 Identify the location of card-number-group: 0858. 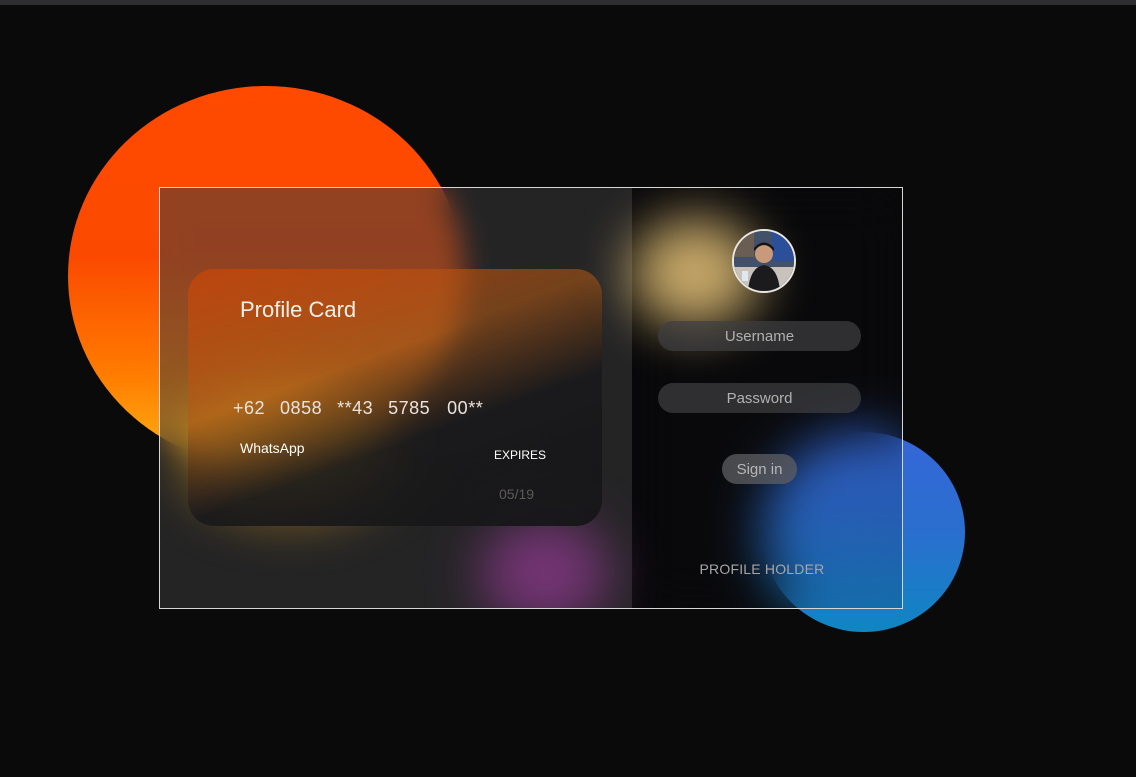
(301, 408).